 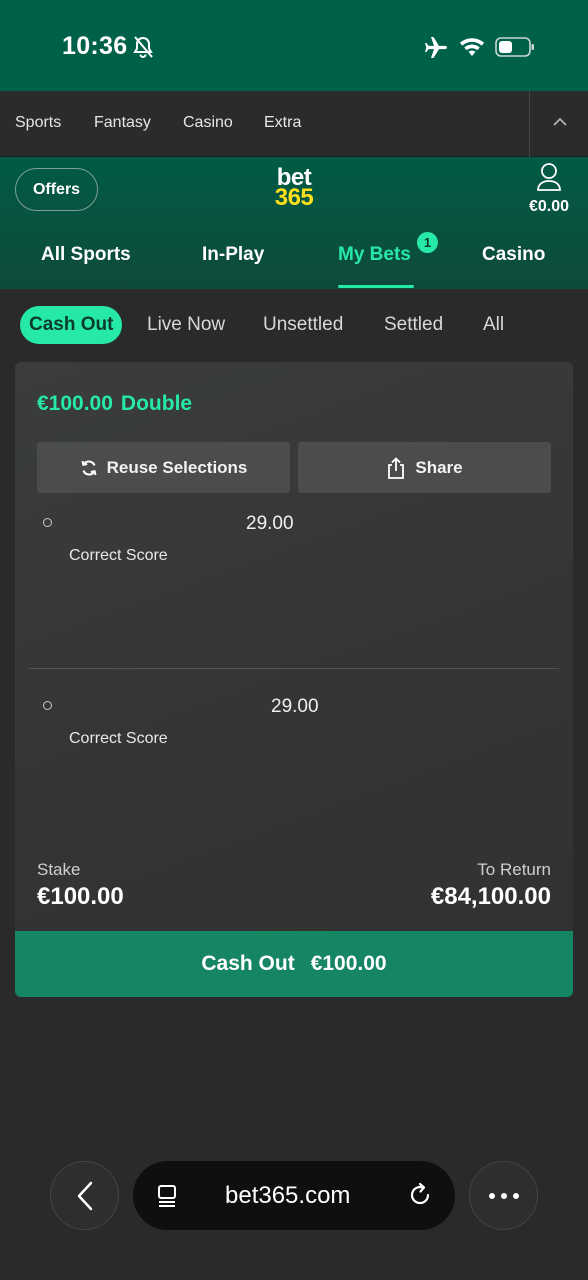 What do you see at coordinates (282, 123) in the screenshot?
I see `top-nav-extra: Extra` at bounding box center [282, 123].